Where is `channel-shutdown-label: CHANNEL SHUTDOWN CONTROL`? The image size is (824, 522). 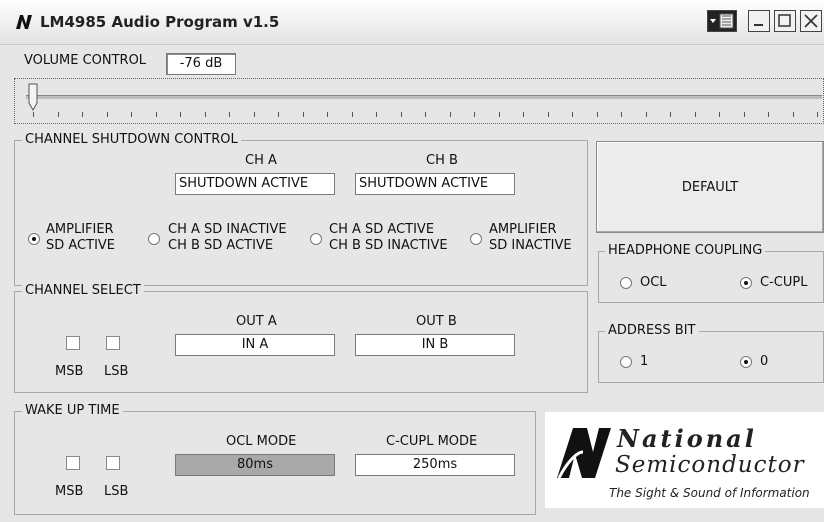 channel-shutdown-label: CHANNEL SHUTDOWN CONTROL is located at coordinates (131, 139).